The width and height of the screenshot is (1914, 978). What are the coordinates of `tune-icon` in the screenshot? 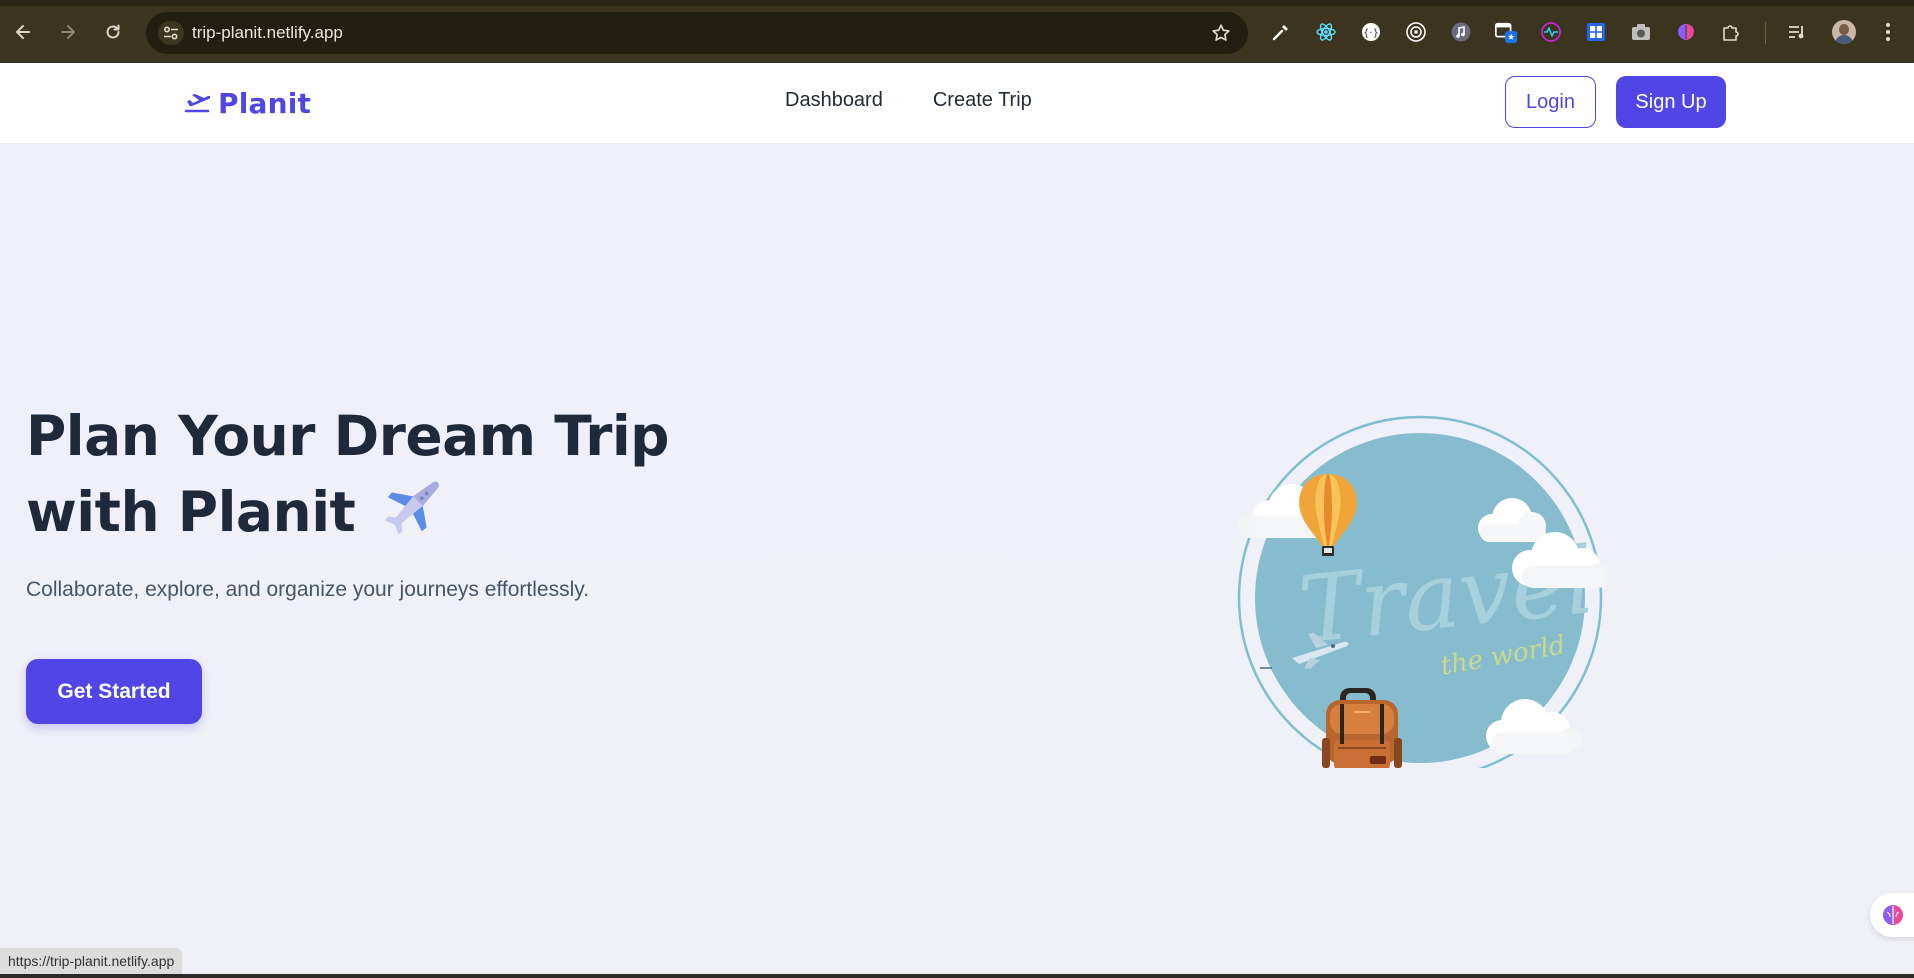 It's located at (171, 33).